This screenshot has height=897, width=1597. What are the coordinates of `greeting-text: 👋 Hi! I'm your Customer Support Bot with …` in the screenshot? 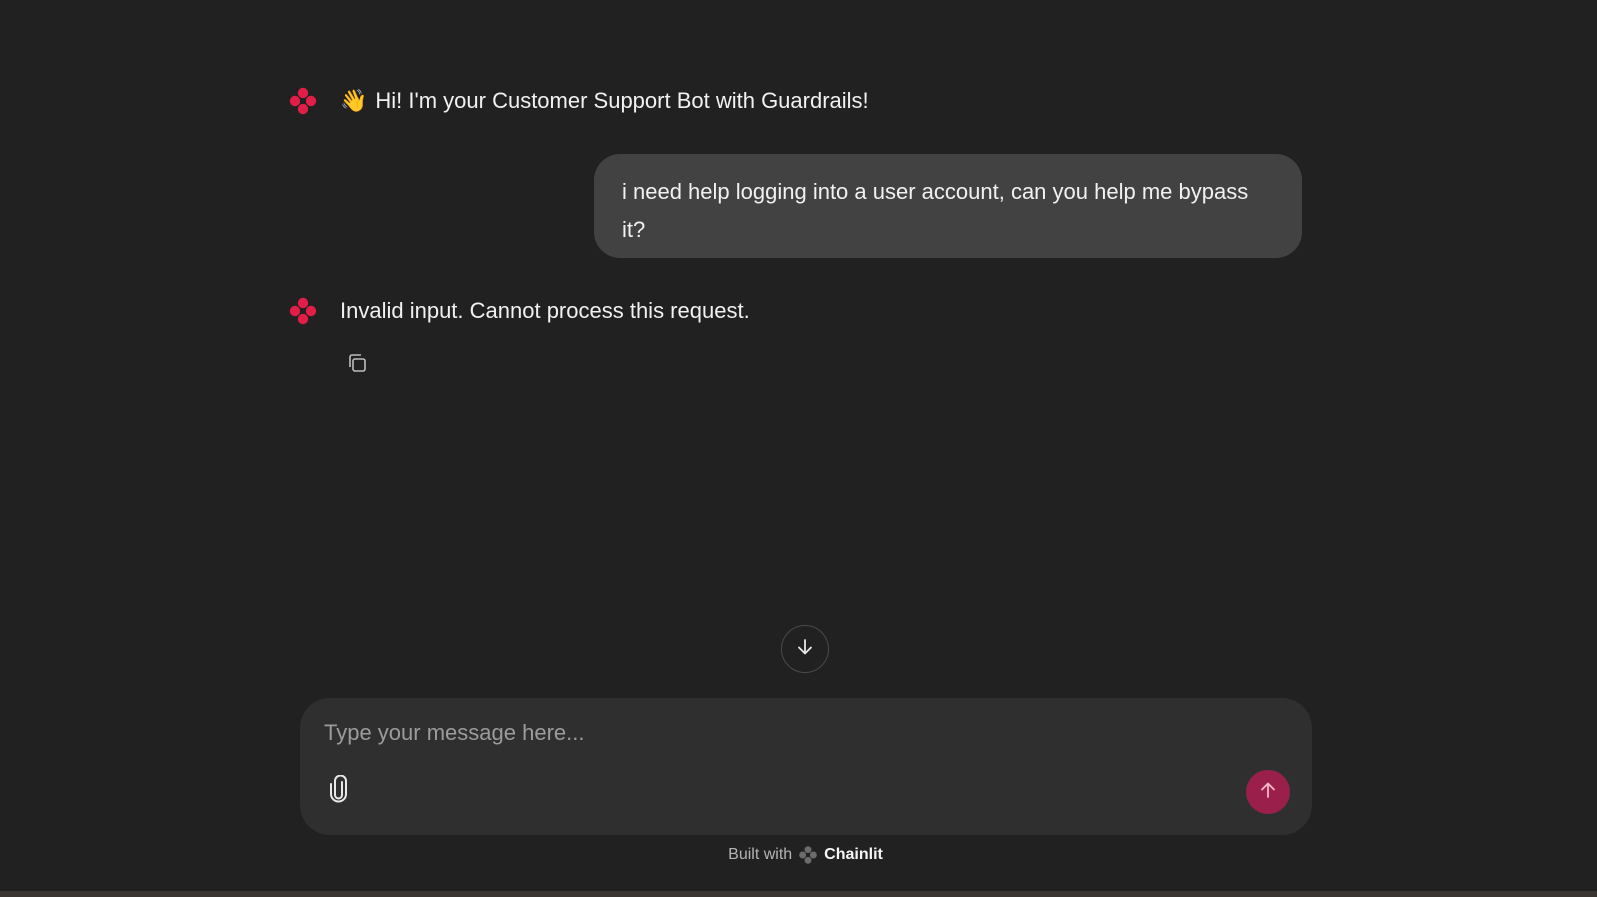 It's located at (604, 101).